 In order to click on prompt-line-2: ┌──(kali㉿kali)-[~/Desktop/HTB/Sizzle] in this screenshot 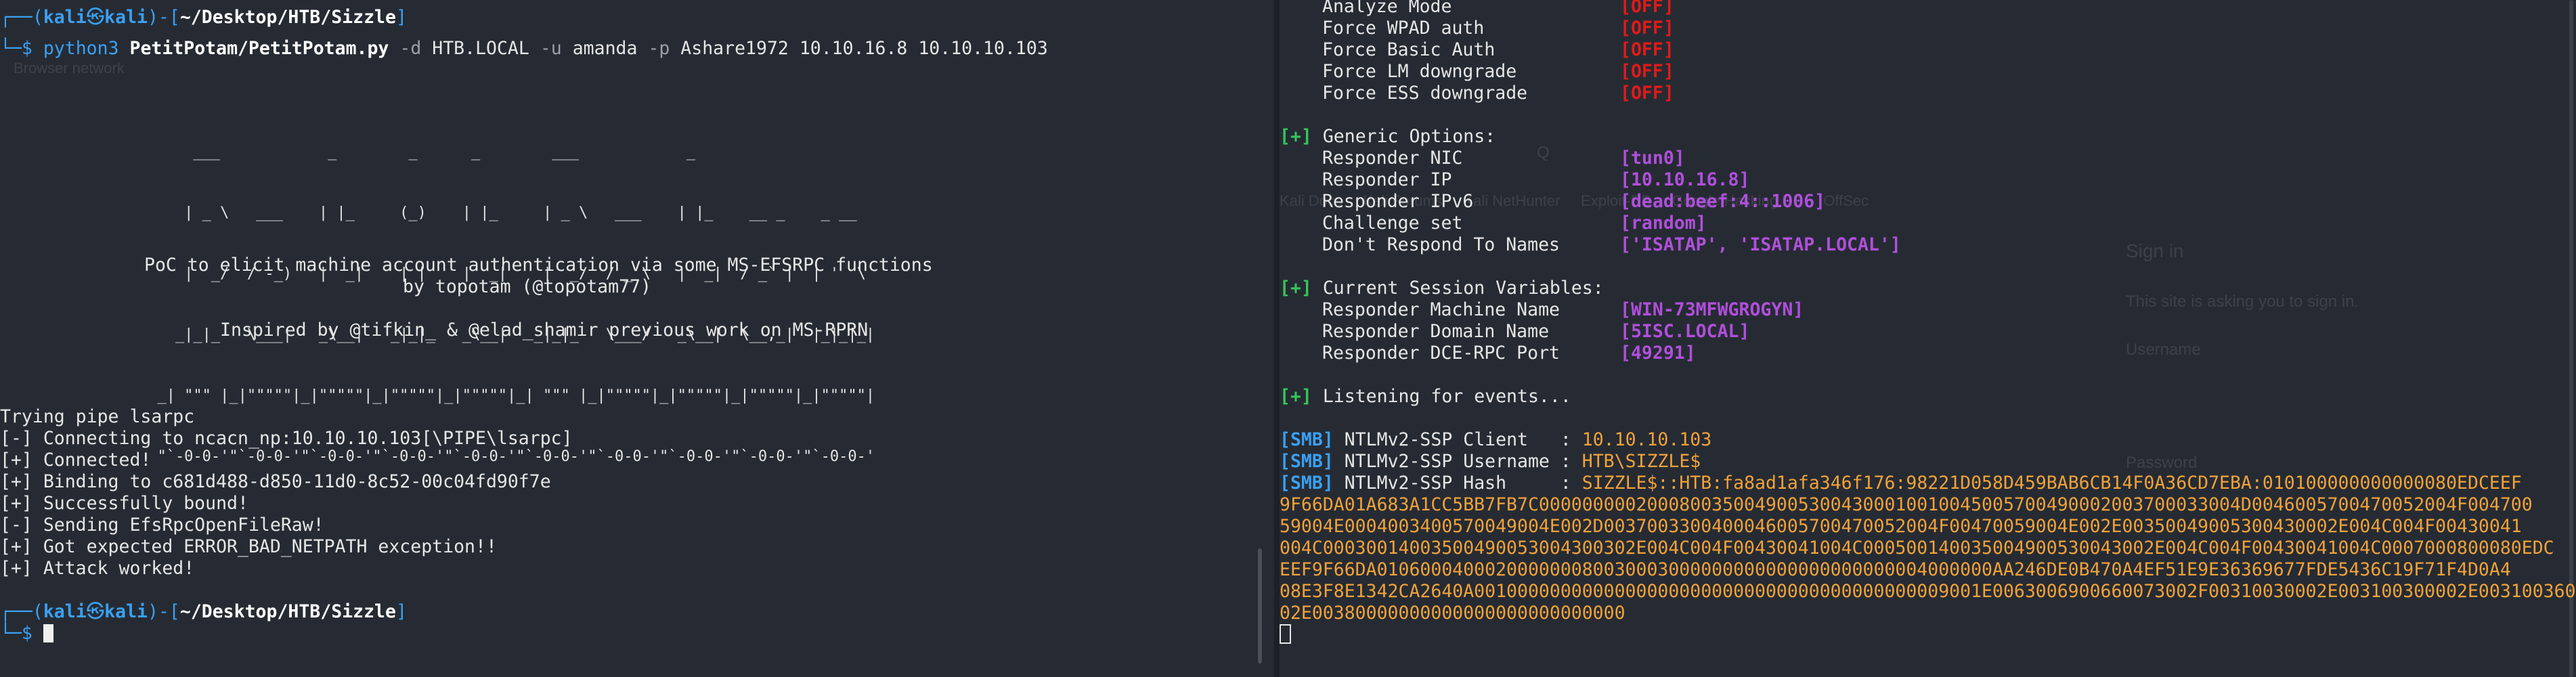, I will do `click(203, 612)`.